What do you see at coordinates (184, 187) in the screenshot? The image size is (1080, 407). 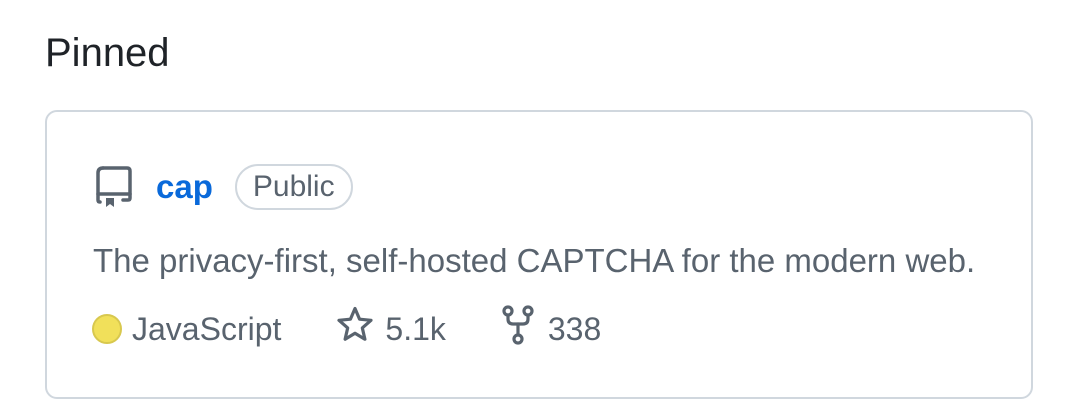 I see `repo-name-link: cap` at bounding box center [184, 187].